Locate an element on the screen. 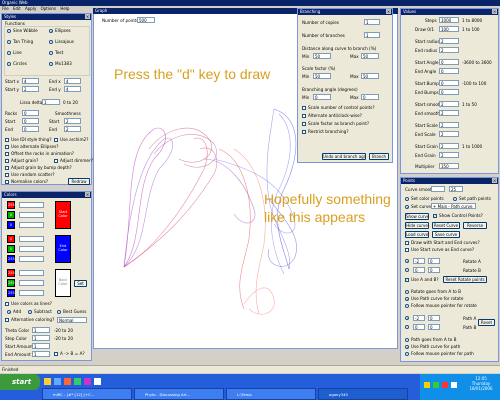 This screenshot has height=400, width=500. clock: 12:05 Thursday 18/01/2006 is located at coordinates (481, 383).